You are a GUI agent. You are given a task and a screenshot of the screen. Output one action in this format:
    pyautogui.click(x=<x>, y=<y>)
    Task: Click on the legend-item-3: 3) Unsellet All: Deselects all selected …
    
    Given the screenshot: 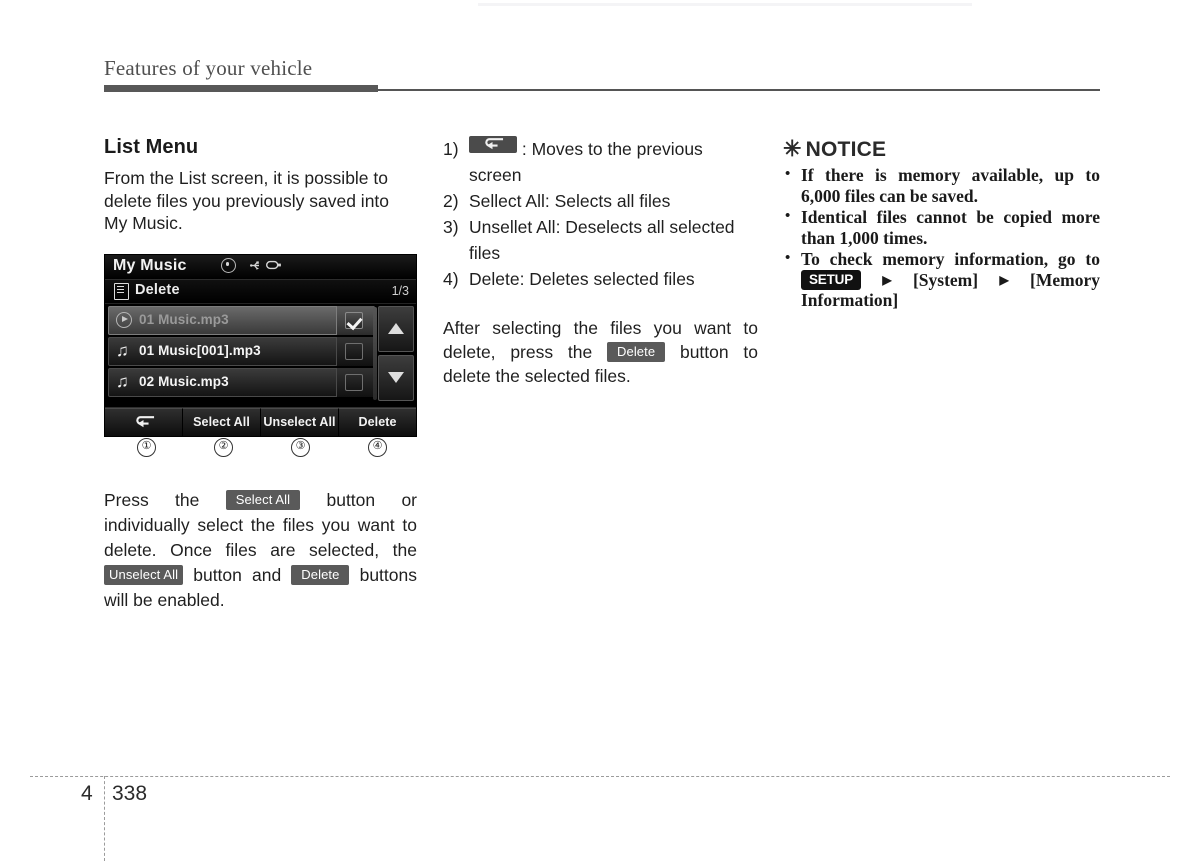 What is the action you would take?
    pyautogui.click(x=600, y=240)
    